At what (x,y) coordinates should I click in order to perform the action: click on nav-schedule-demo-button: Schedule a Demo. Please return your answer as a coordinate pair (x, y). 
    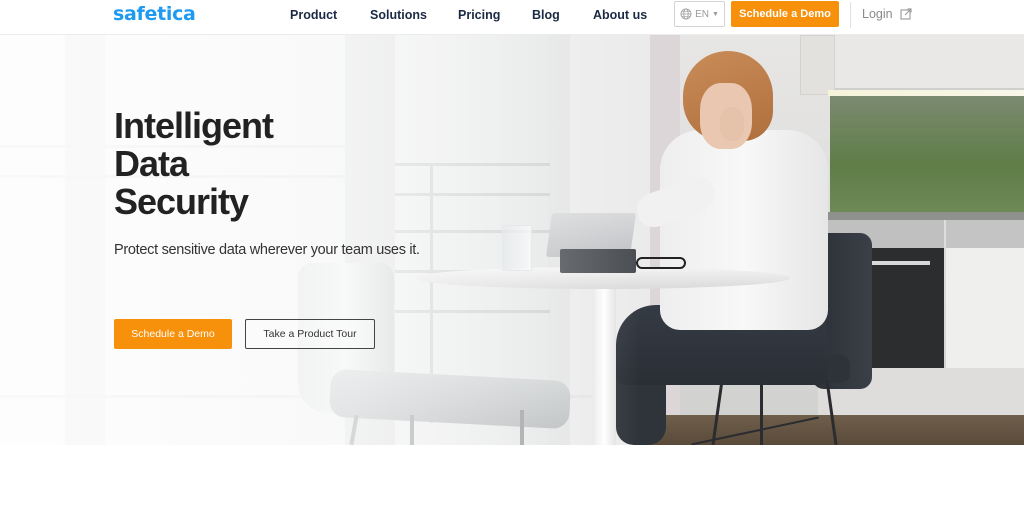
    Looking at the image, I should click on (785, 14).